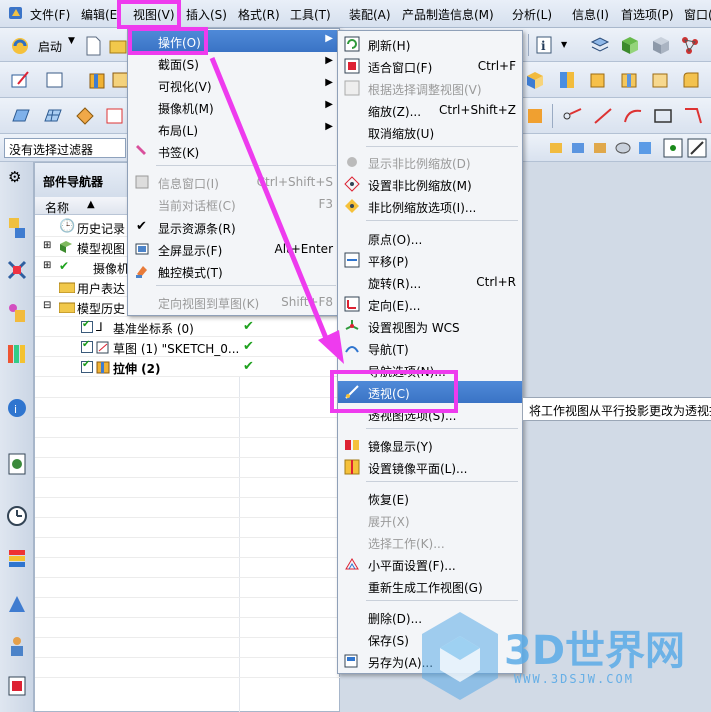 Image resolution: width=711 pixels, height=712 pixels. What do you see at coordinates (603, 116) in the screenshot?
I see `line-segment-icon` at bounding box center [603, 116].